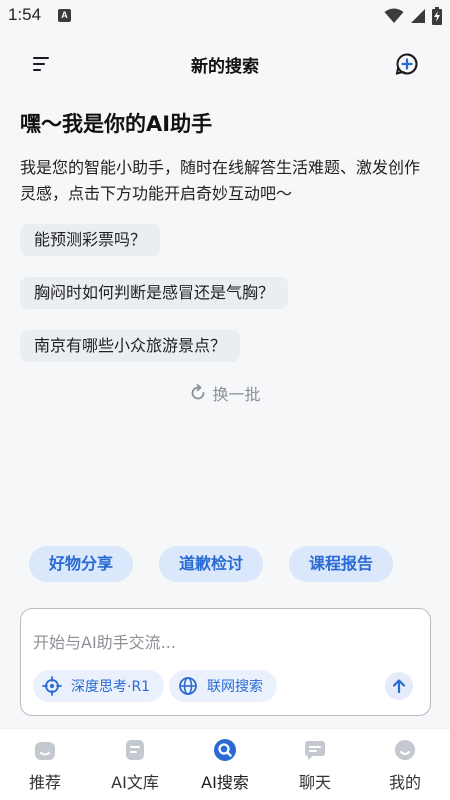  Describe the element at coordinates (225, 750) in the screenshot. I see `search-icon` at that location.